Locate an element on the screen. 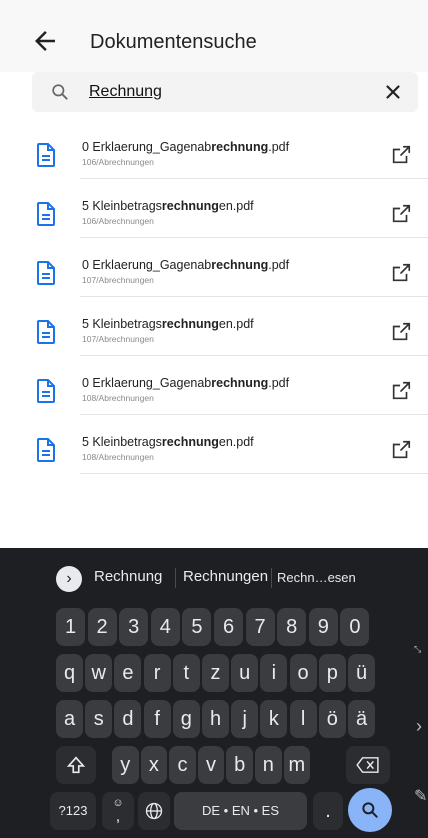 This screenshot has width=428, height=838. file-path: 108/Abrechnungen is located at coordinates (118, 457).